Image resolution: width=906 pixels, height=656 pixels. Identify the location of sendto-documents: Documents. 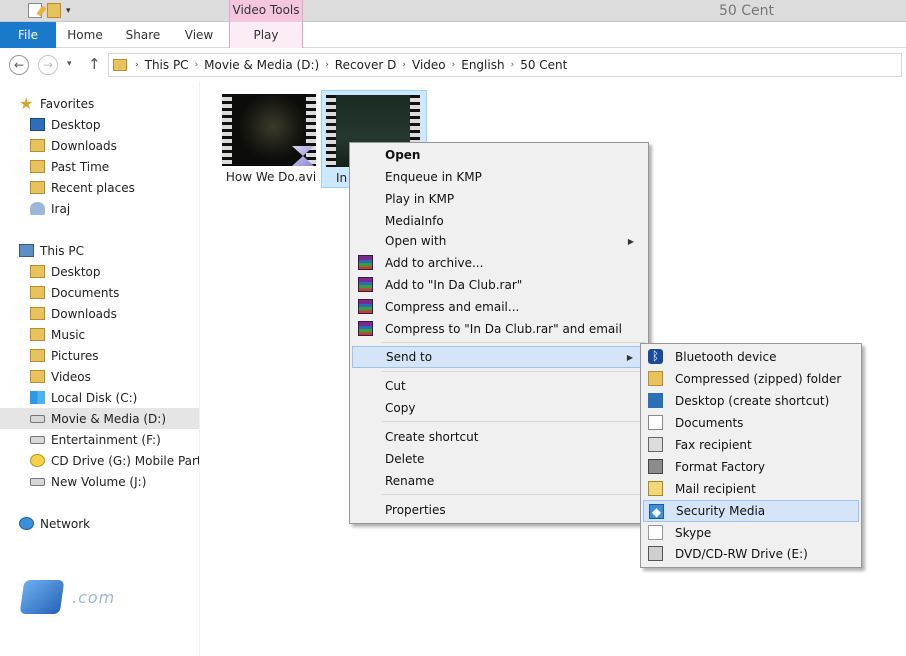
(751, 423).